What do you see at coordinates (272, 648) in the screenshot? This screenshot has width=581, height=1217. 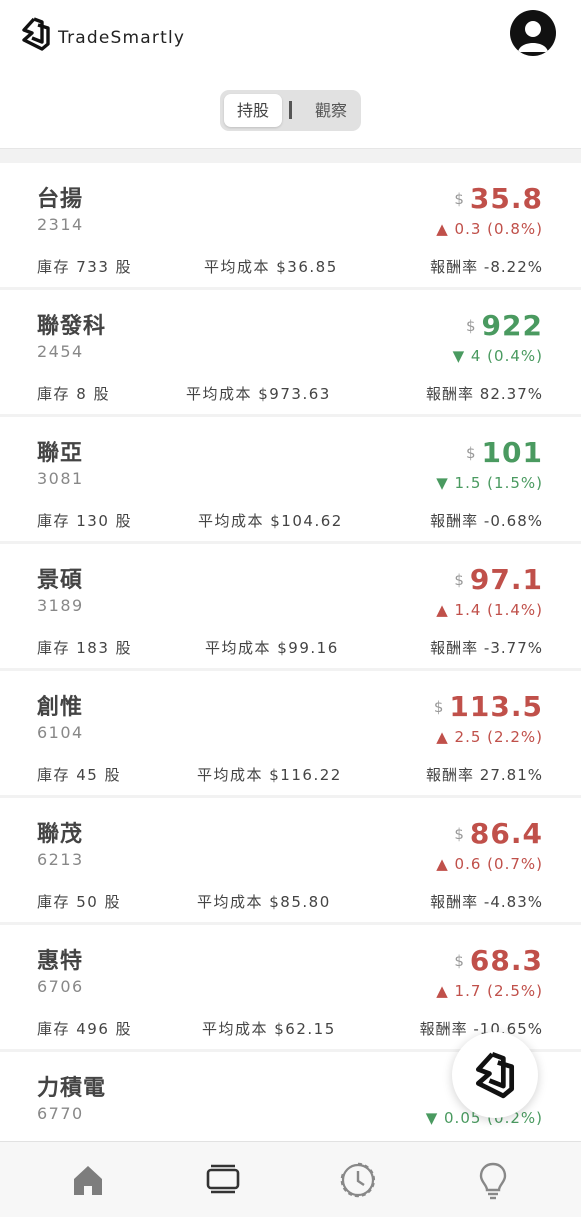 I see `average-cost: 平均成本 $99.16` at bounding box center [272, 648].